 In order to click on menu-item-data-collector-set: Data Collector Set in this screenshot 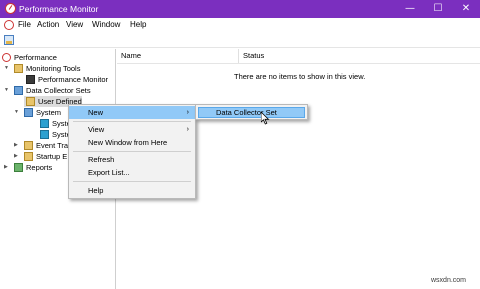, I will do `click(251, 112)`.